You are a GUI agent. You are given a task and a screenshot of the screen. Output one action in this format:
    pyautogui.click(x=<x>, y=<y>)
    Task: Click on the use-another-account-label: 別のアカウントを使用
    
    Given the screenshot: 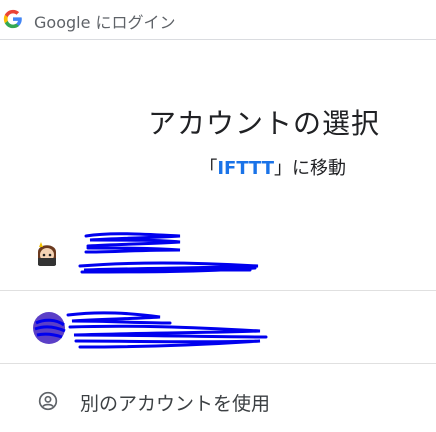 What is the action you would take?
    pyautogui.click(x=175, y=404)
    